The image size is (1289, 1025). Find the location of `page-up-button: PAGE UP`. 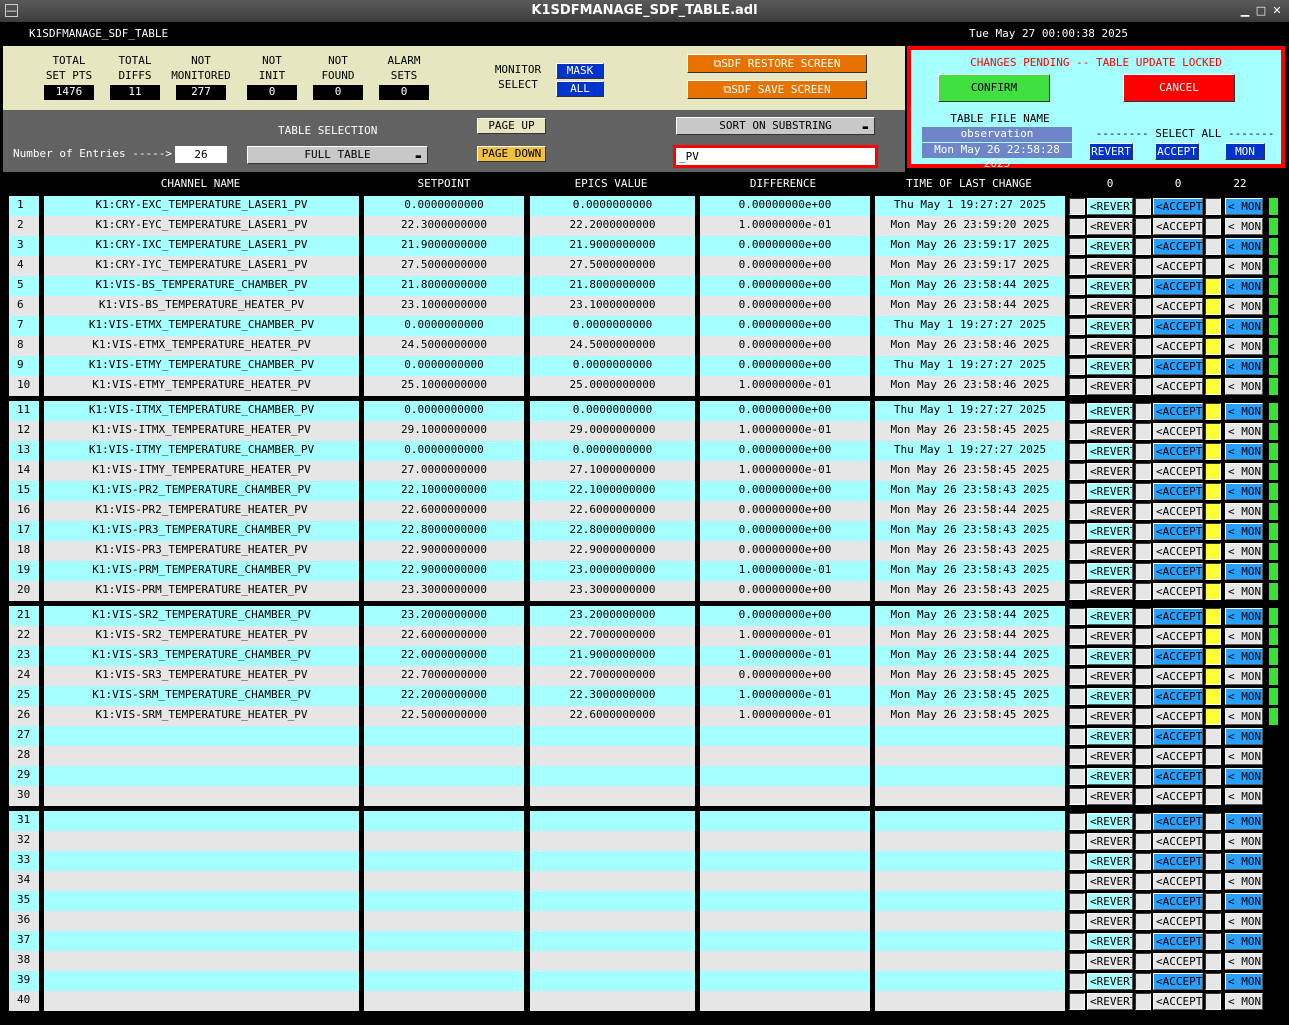

page-up-button: PAGE UP is located at coordinates (511, 126).